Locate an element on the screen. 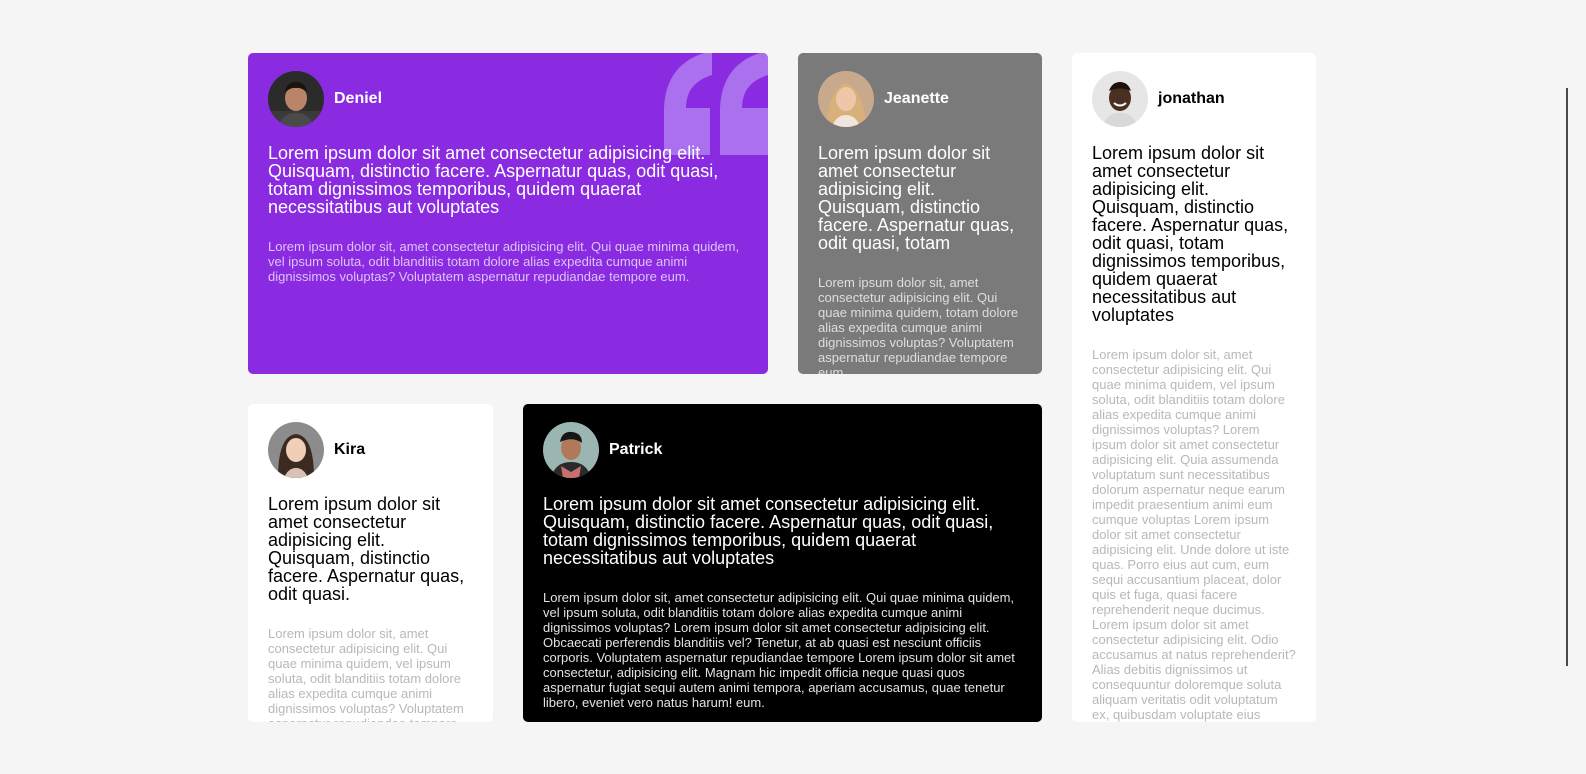 This screenshot has width=1586, height=774. card-header: jonathan is located at coordinates (1194, 99).